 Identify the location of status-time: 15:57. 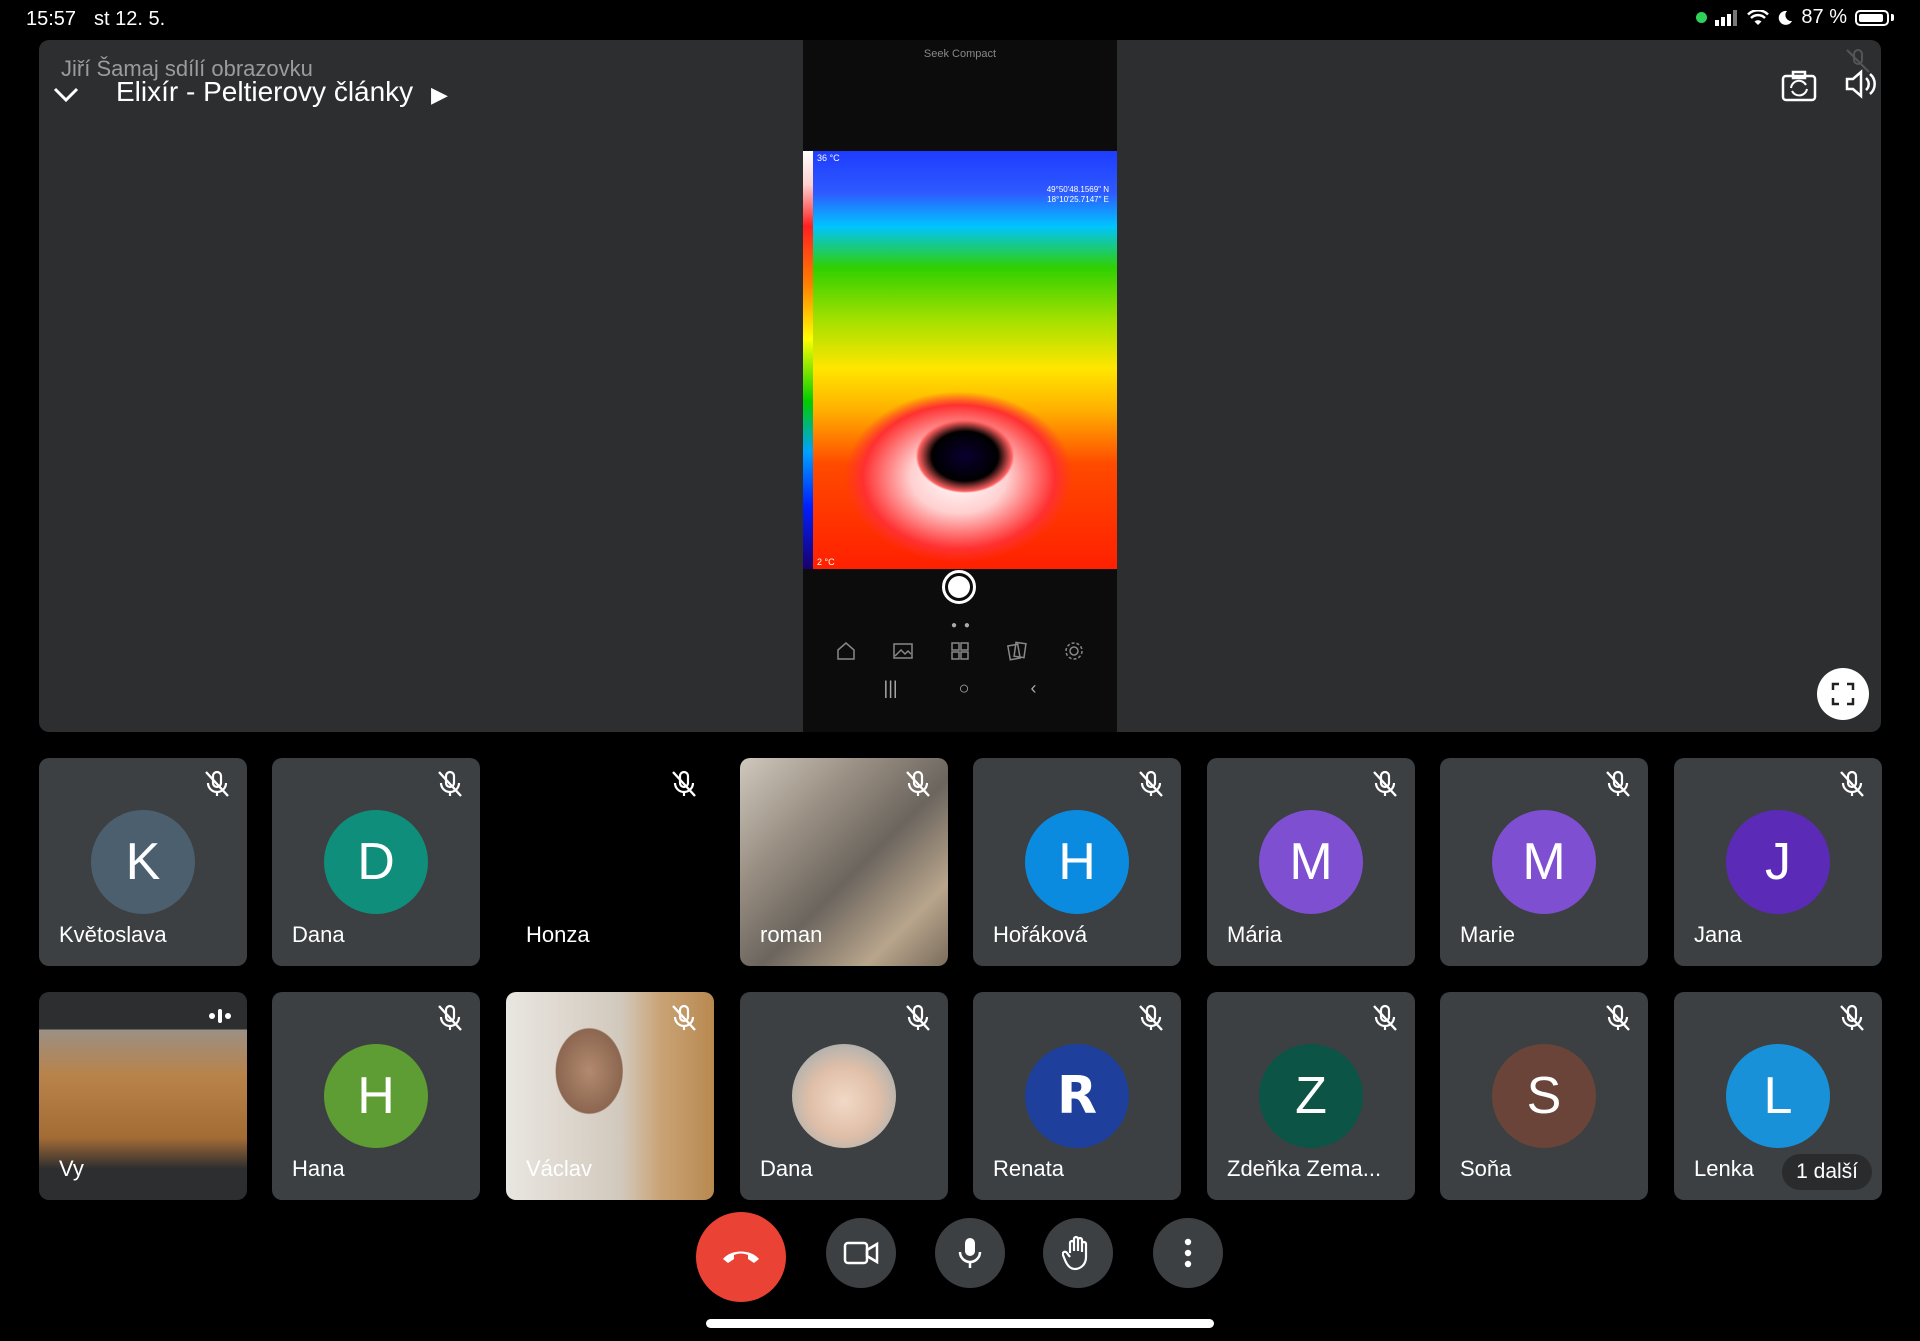
(51, 19).